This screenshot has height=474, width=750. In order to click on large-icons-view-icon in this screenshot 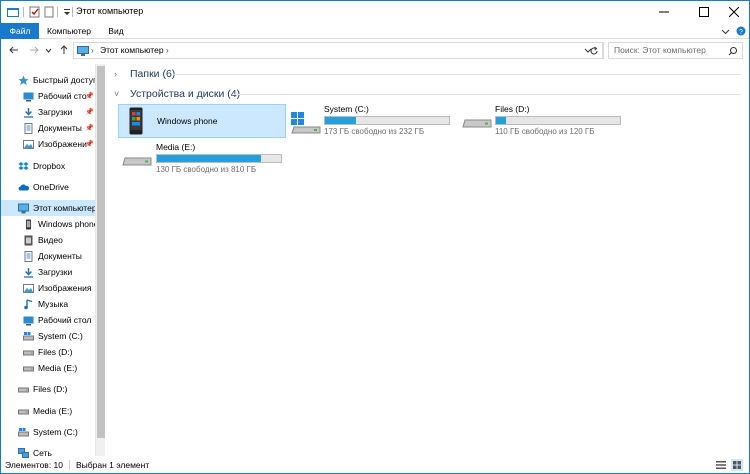, I will do `click(737, 465)`.